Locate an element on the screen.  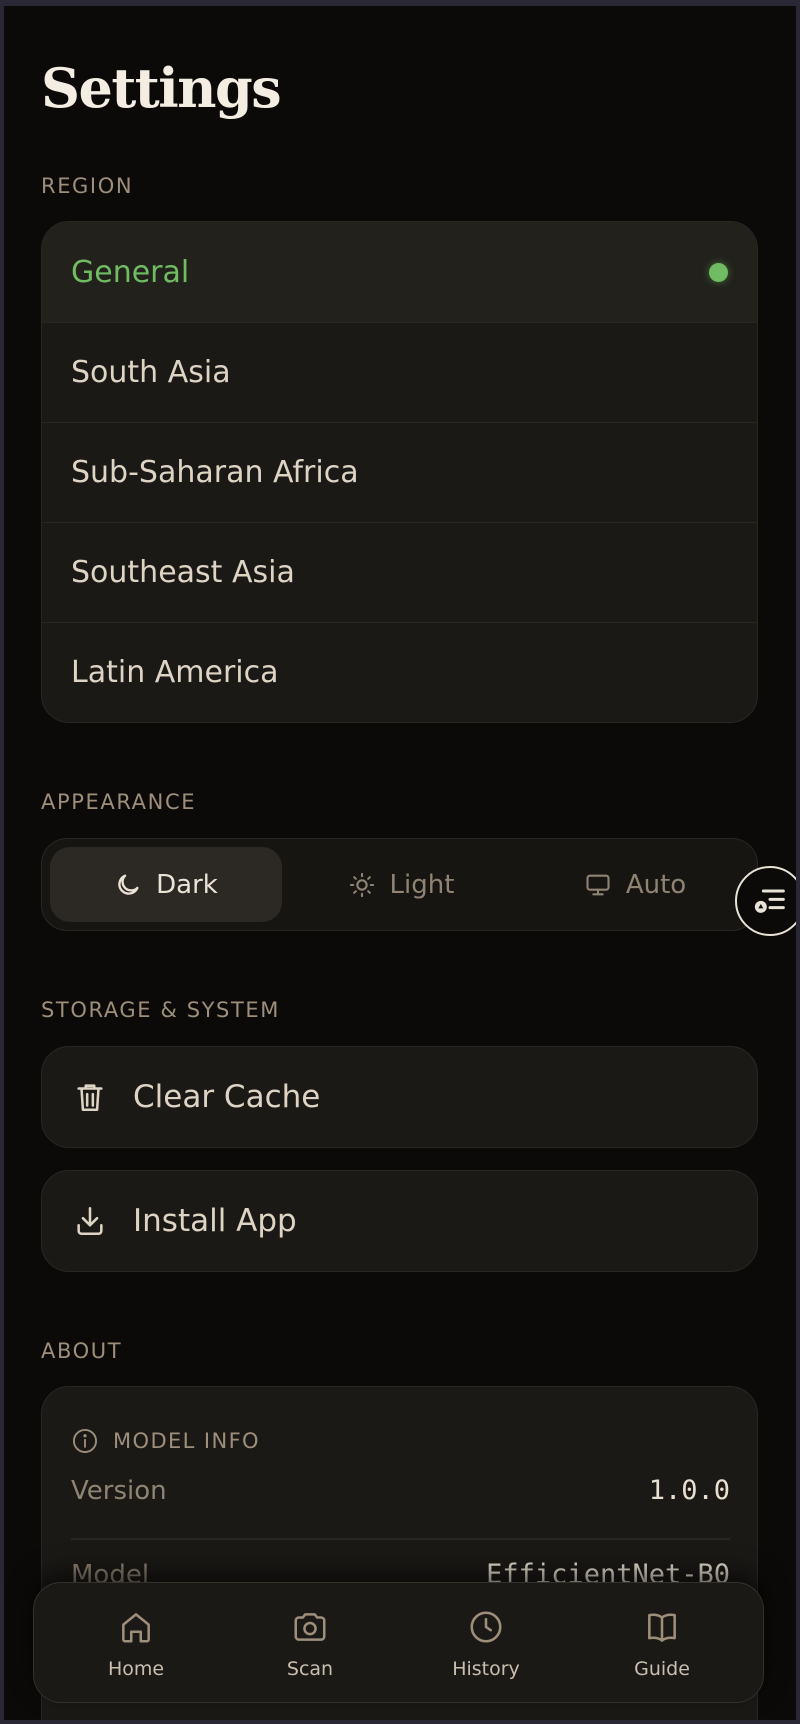
theme-segmented-control: Dark Light Auto is located at coordinates (399, 884).